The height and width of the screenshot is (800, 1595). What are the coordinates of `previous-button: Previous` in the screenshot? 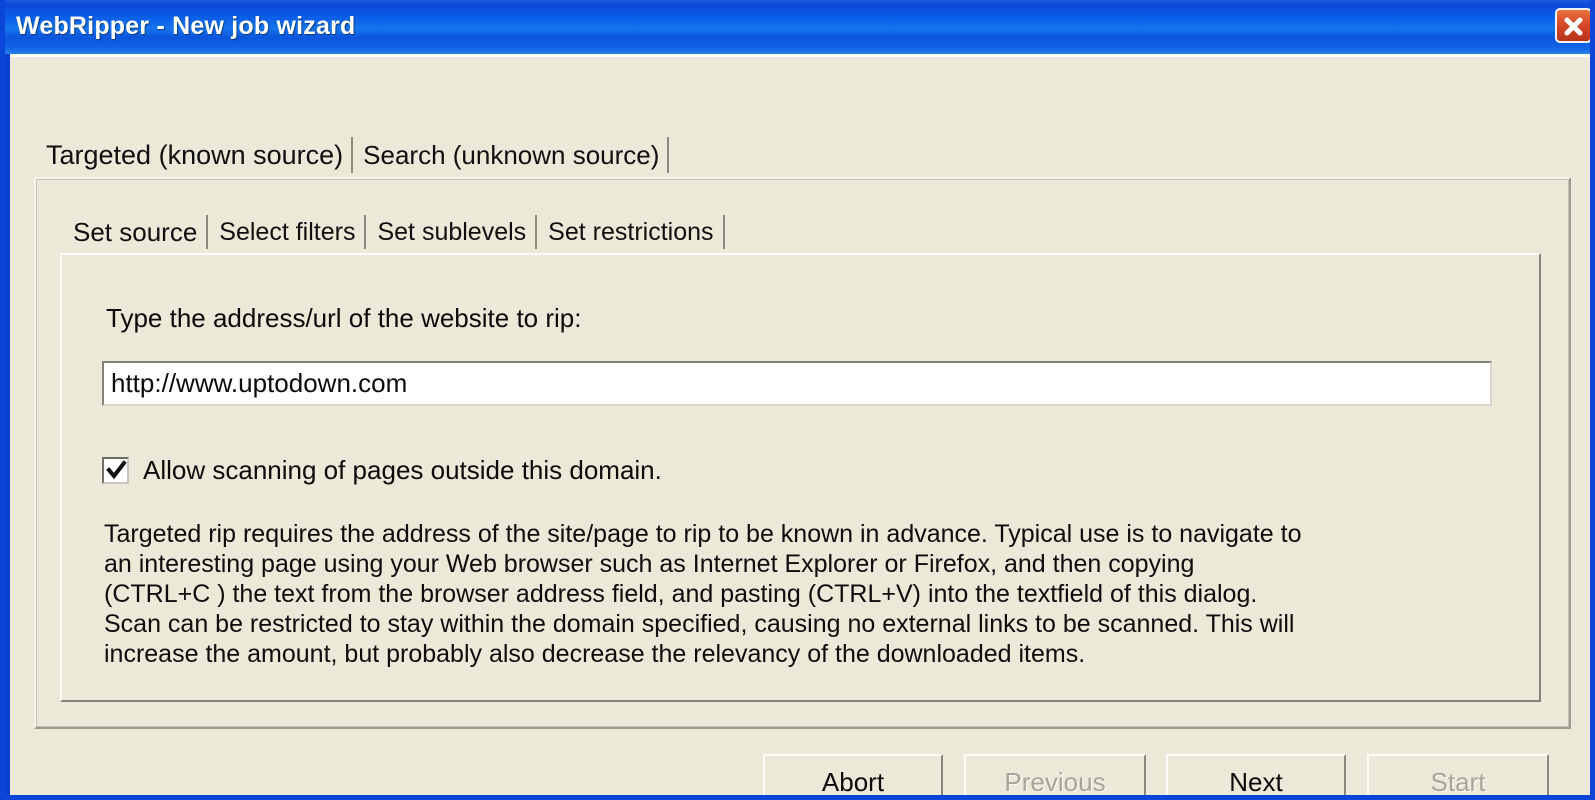 It's located at (1055, 774).